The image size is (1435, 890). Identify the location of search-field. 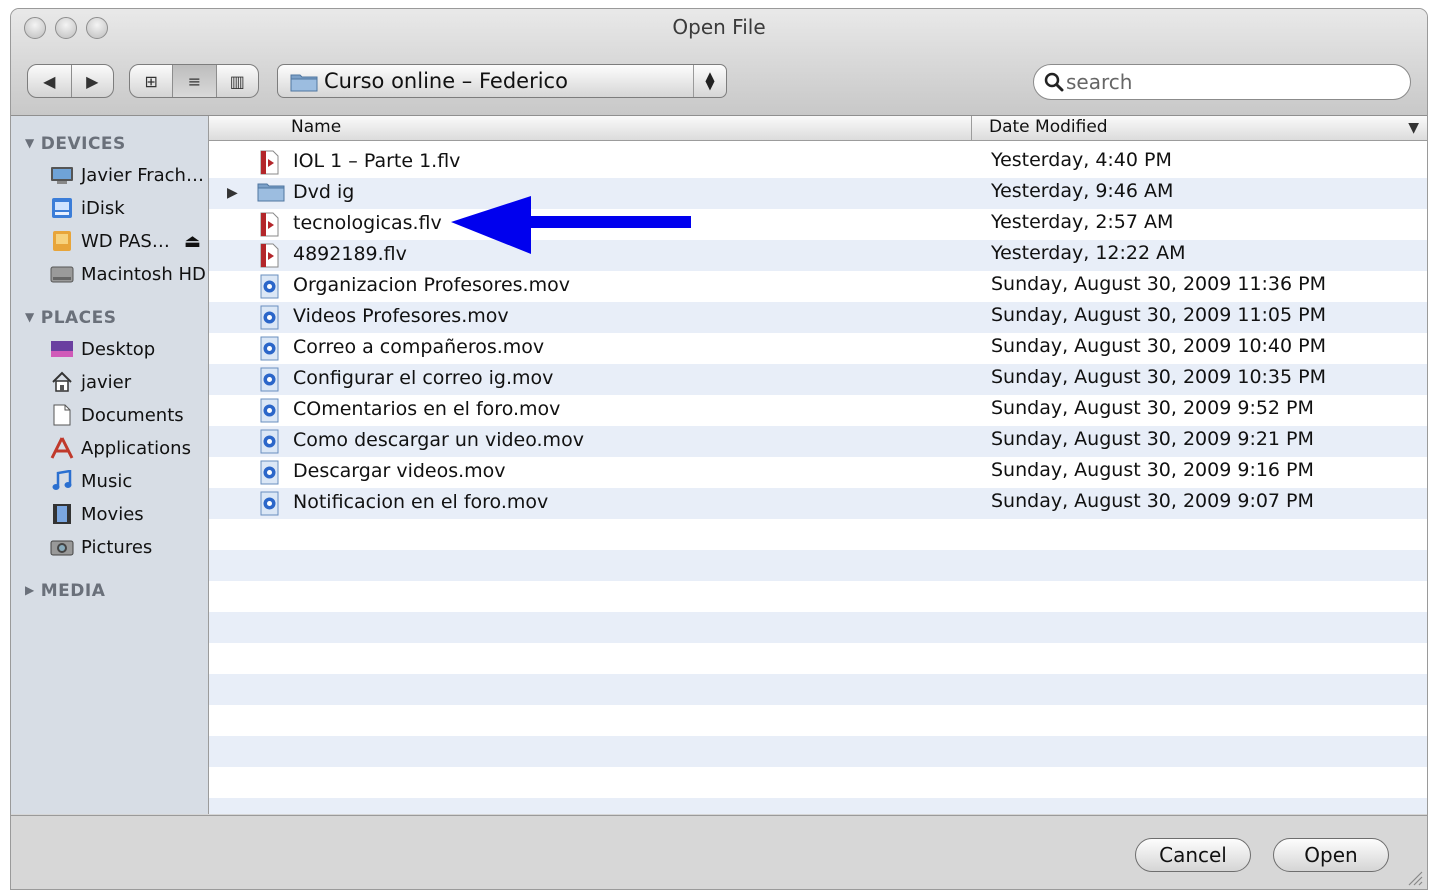
(1222, 82).